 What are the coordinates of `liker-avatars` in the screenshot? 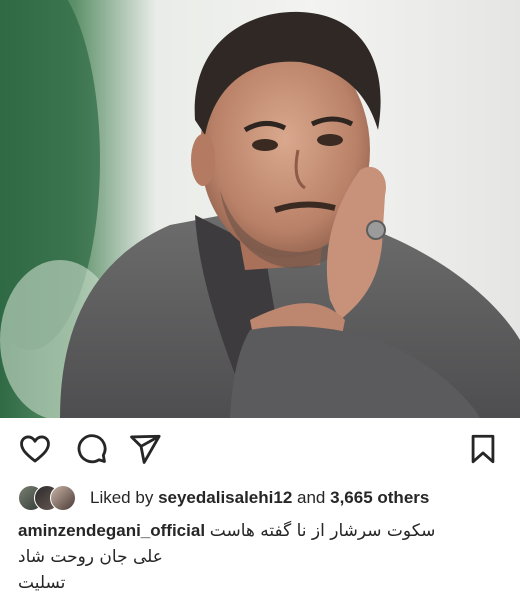 It's located at (54, 498).